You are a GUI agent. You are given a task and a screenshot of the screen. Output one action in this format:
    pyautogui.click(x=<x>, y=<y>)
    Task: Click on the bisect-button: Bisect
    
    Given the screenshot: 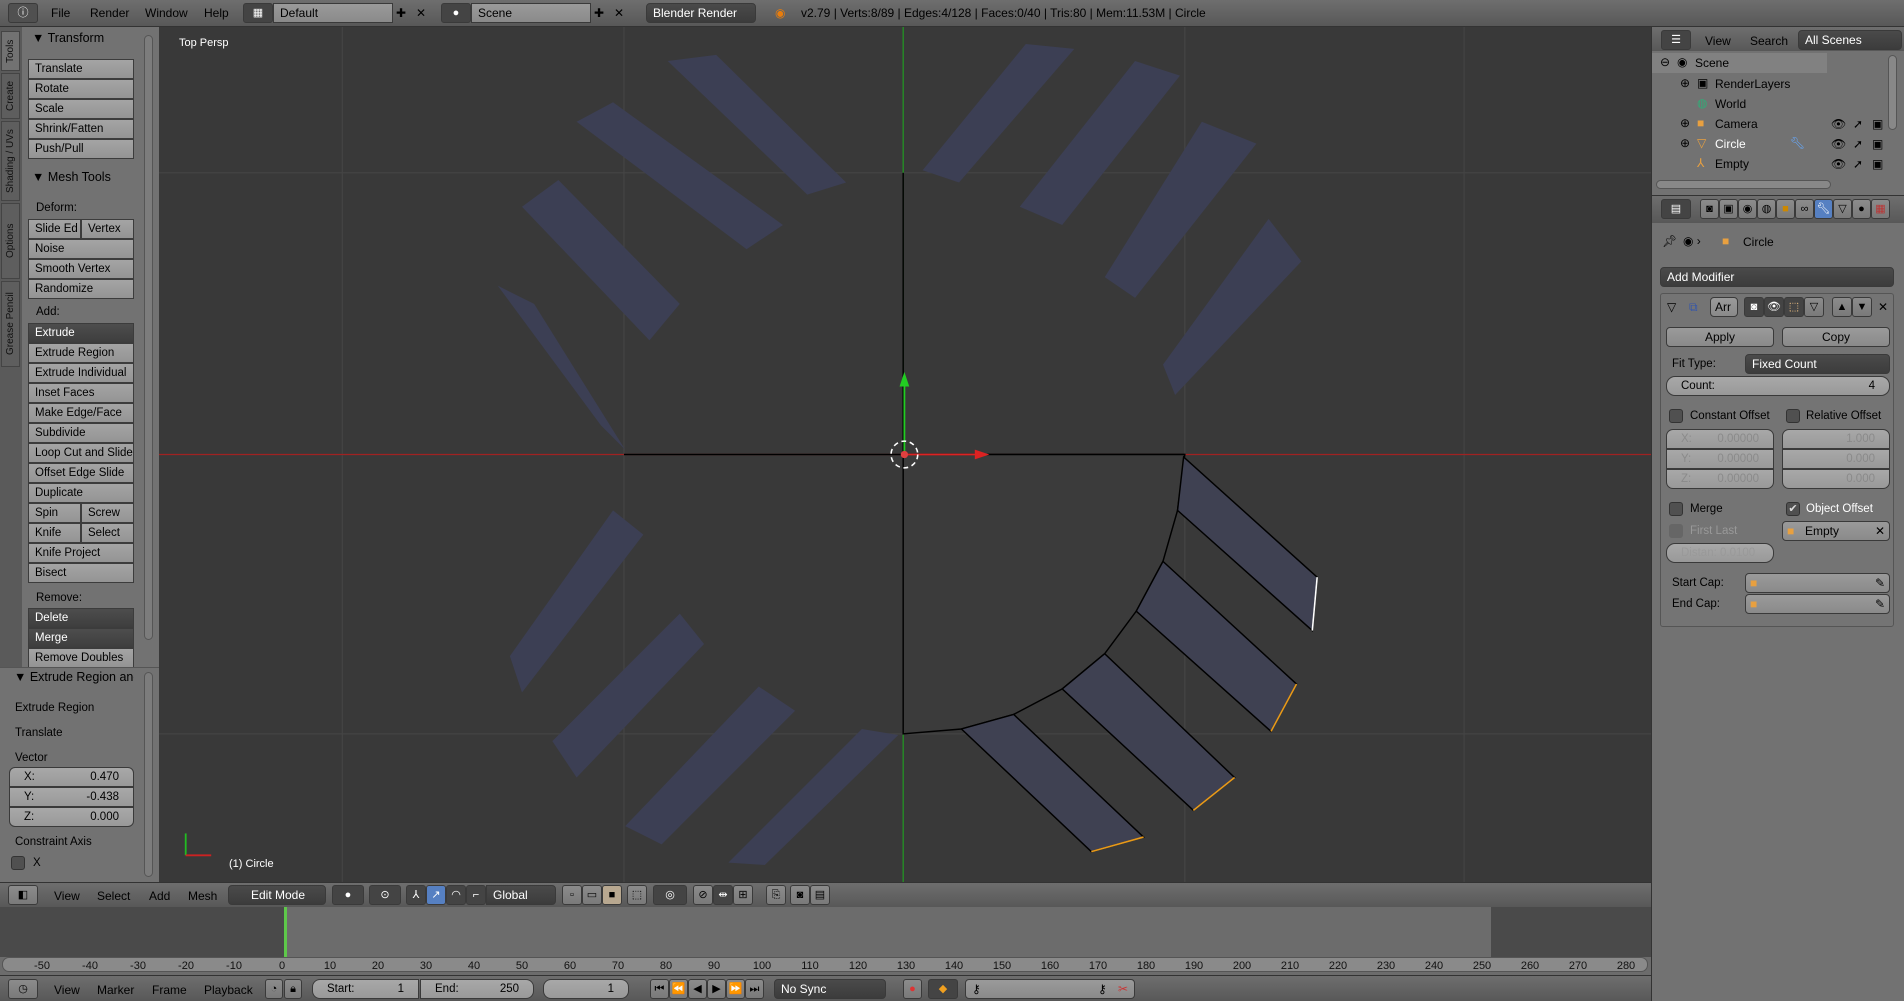 What is the action you would take?
    pyautogui.click(x=81, y=573)
    